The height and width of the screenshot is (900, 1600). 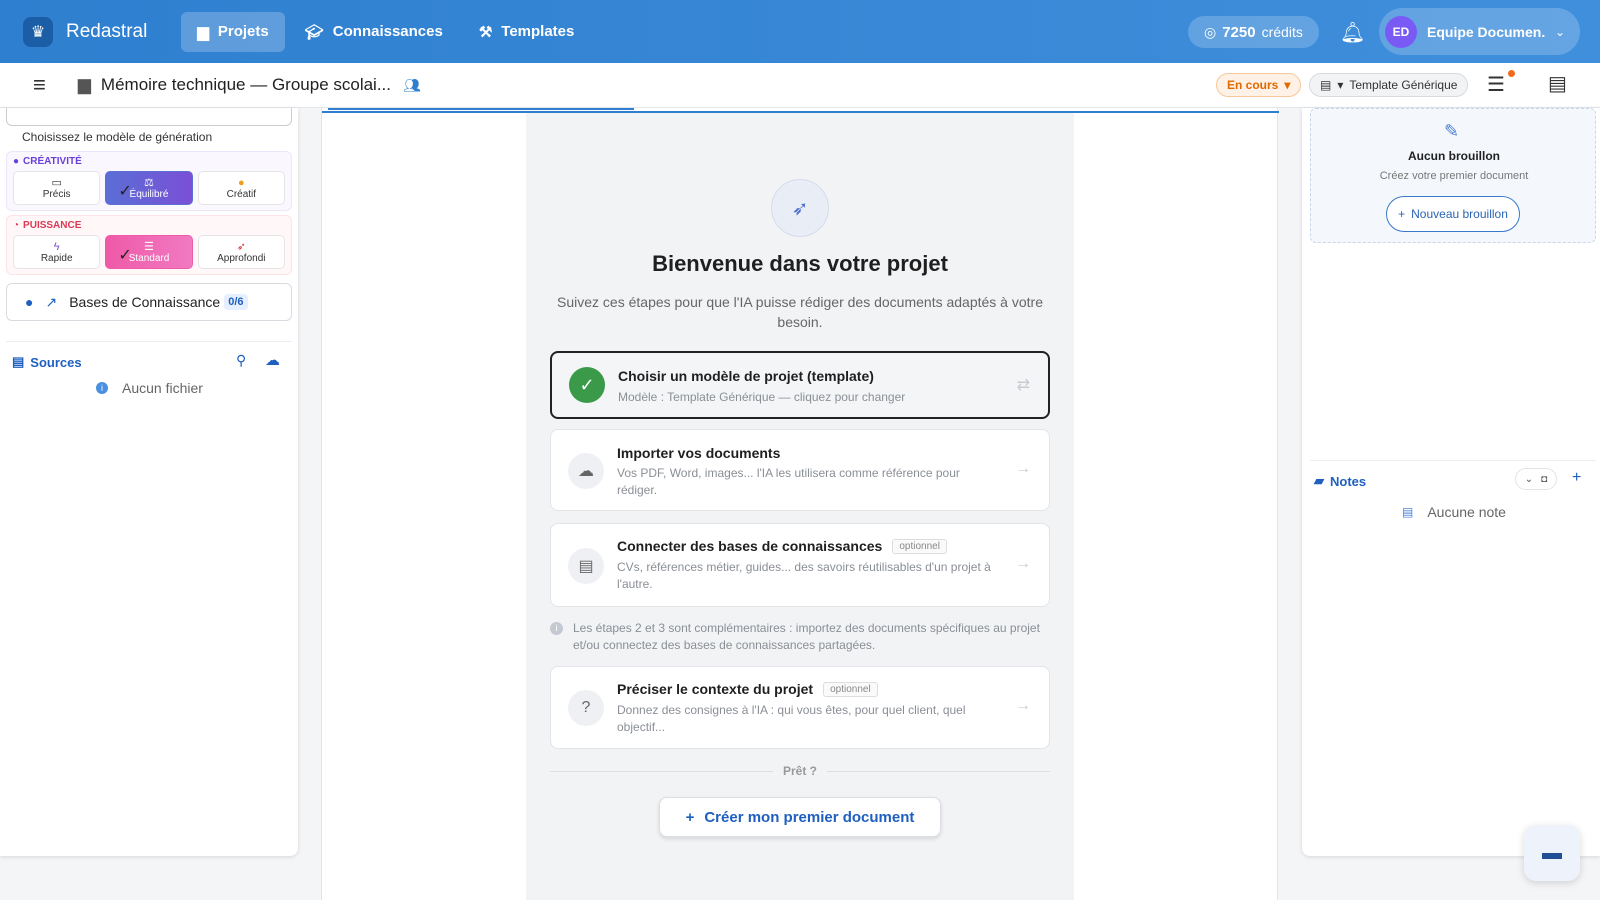 I want to click on external-link-icon: ↗, so click(x=51, y=301).